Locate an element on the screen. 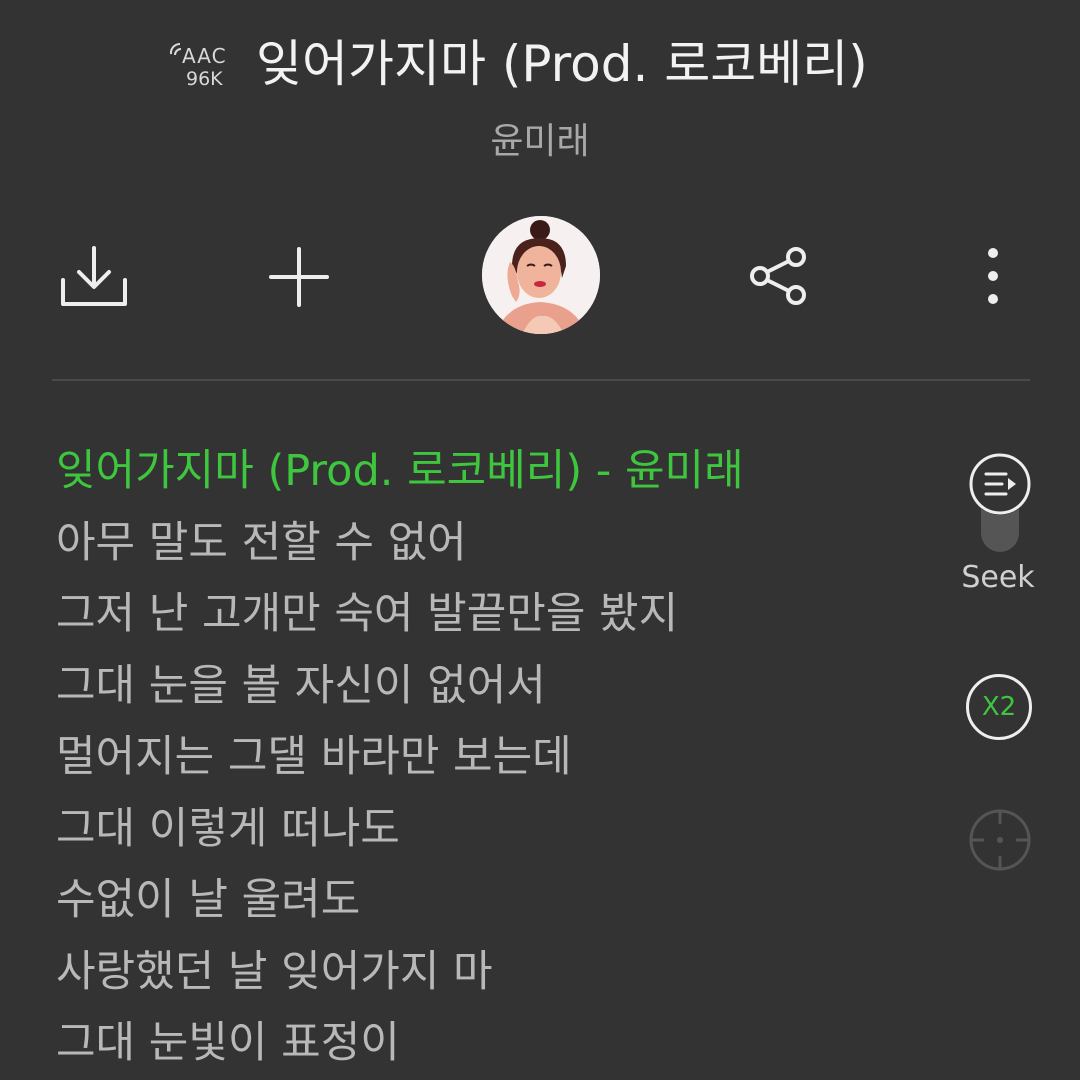 The image size is (1080, 1080). lyric-line: 그대 눈을 볼 자신이 없어서 is located at coordinates (496, 687).